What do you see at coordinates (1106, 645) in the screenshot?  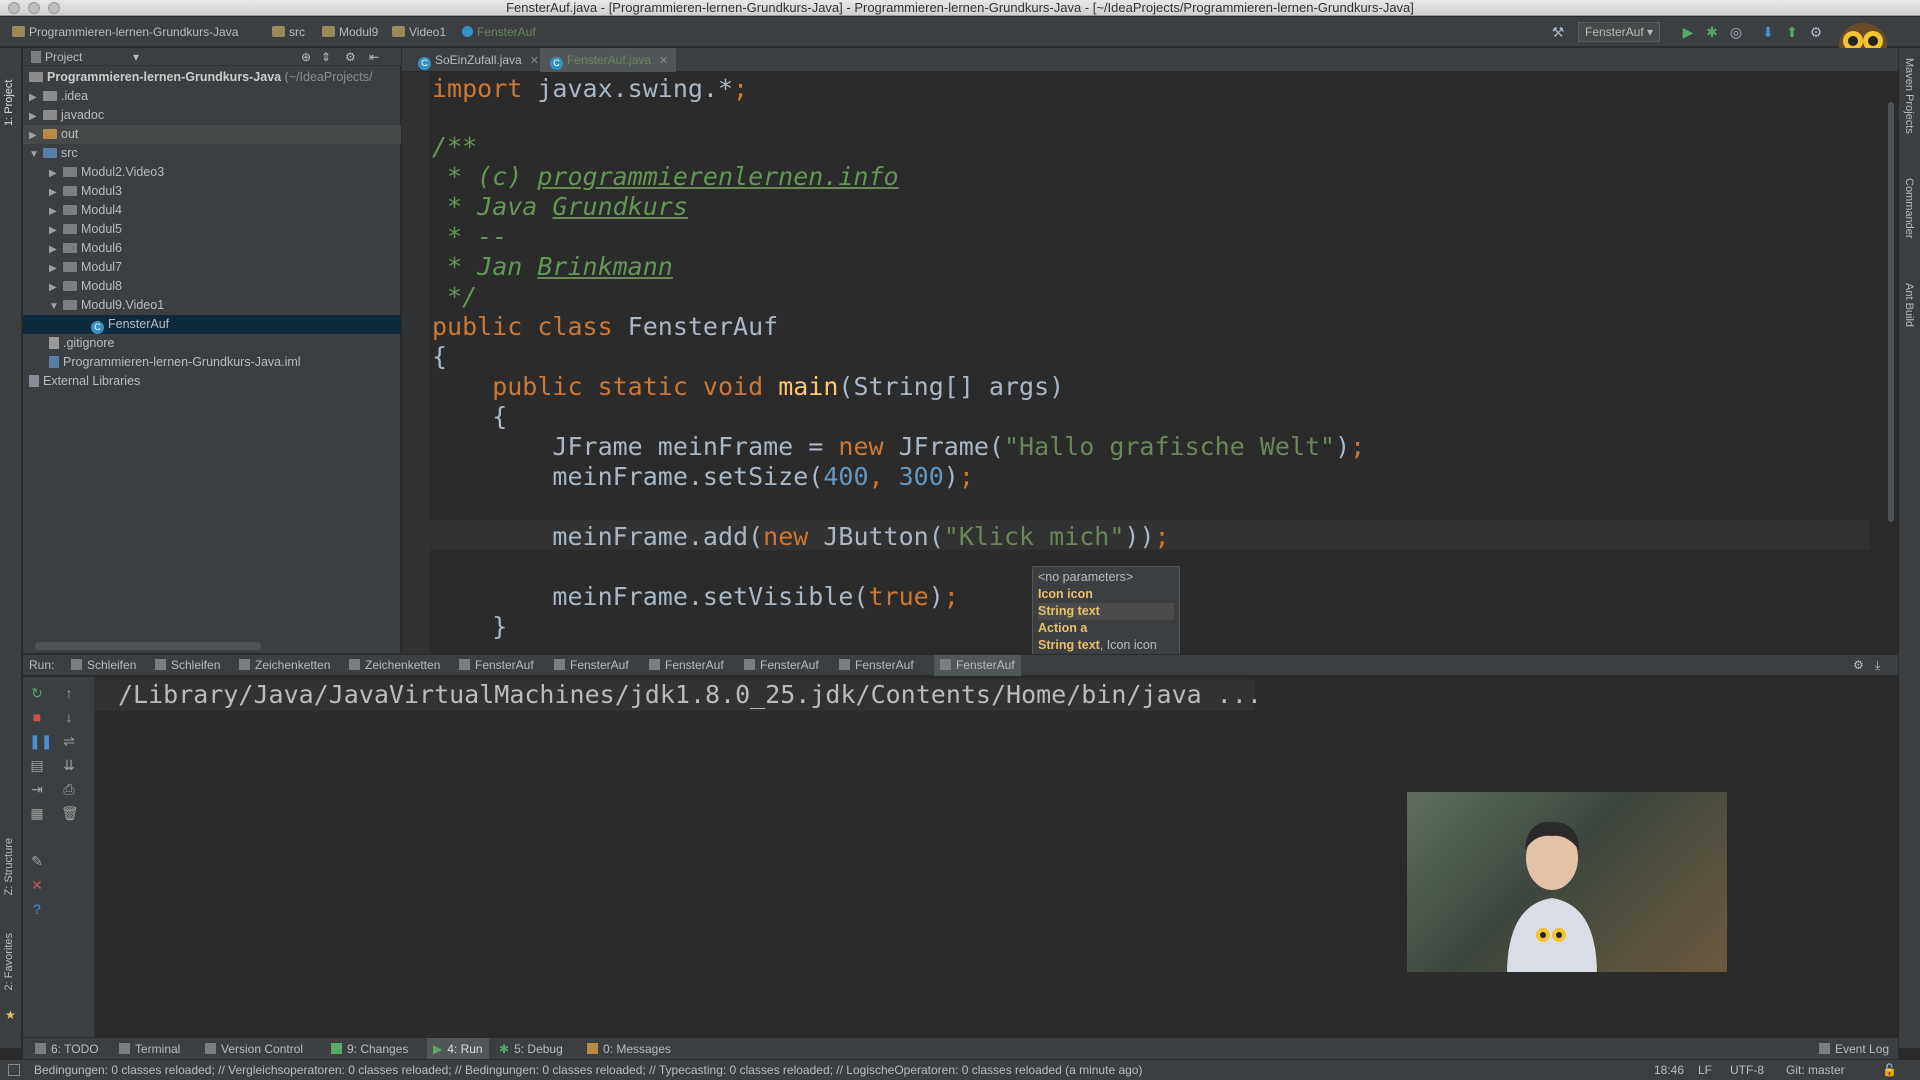 I see `param-option: String text, Icon icon` at bounding box center [1106, 645].